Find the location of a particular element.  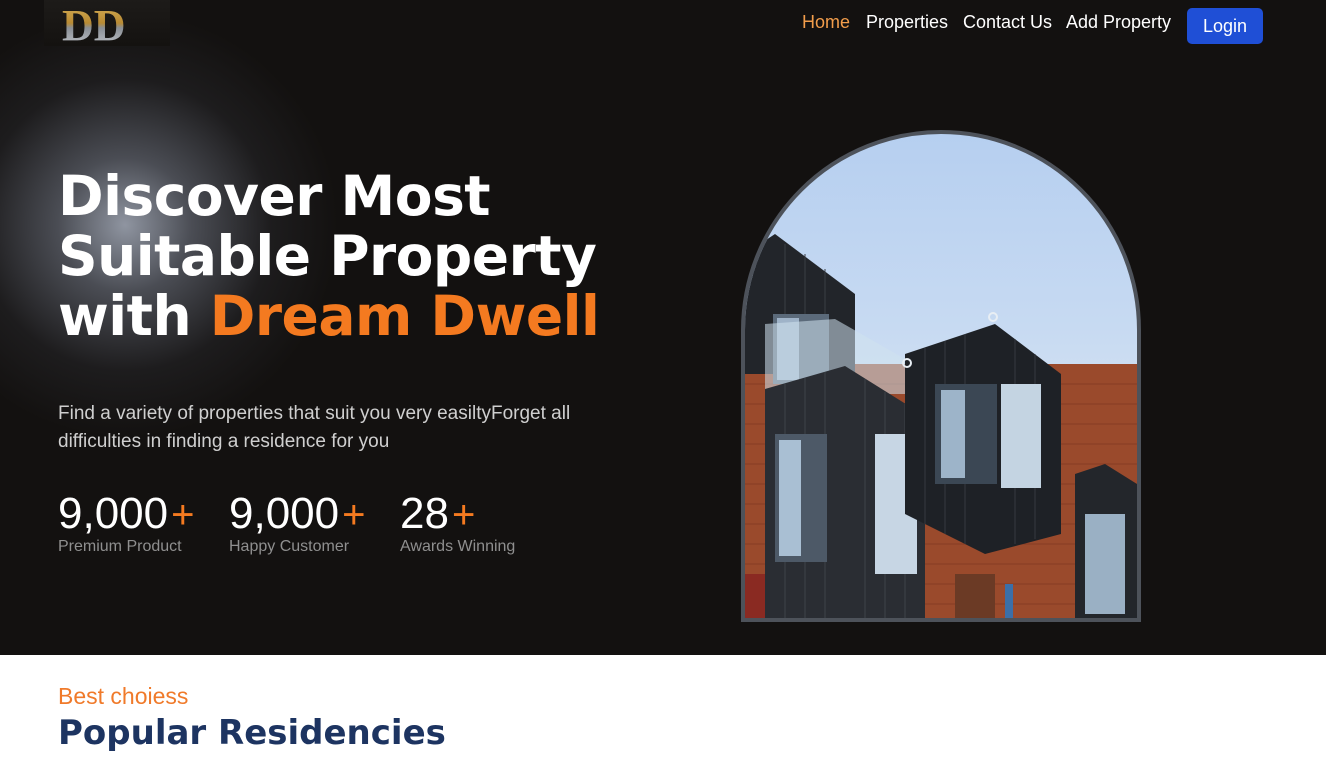

hero-title-line1: Discover Most is located at coordinates (274, 196).